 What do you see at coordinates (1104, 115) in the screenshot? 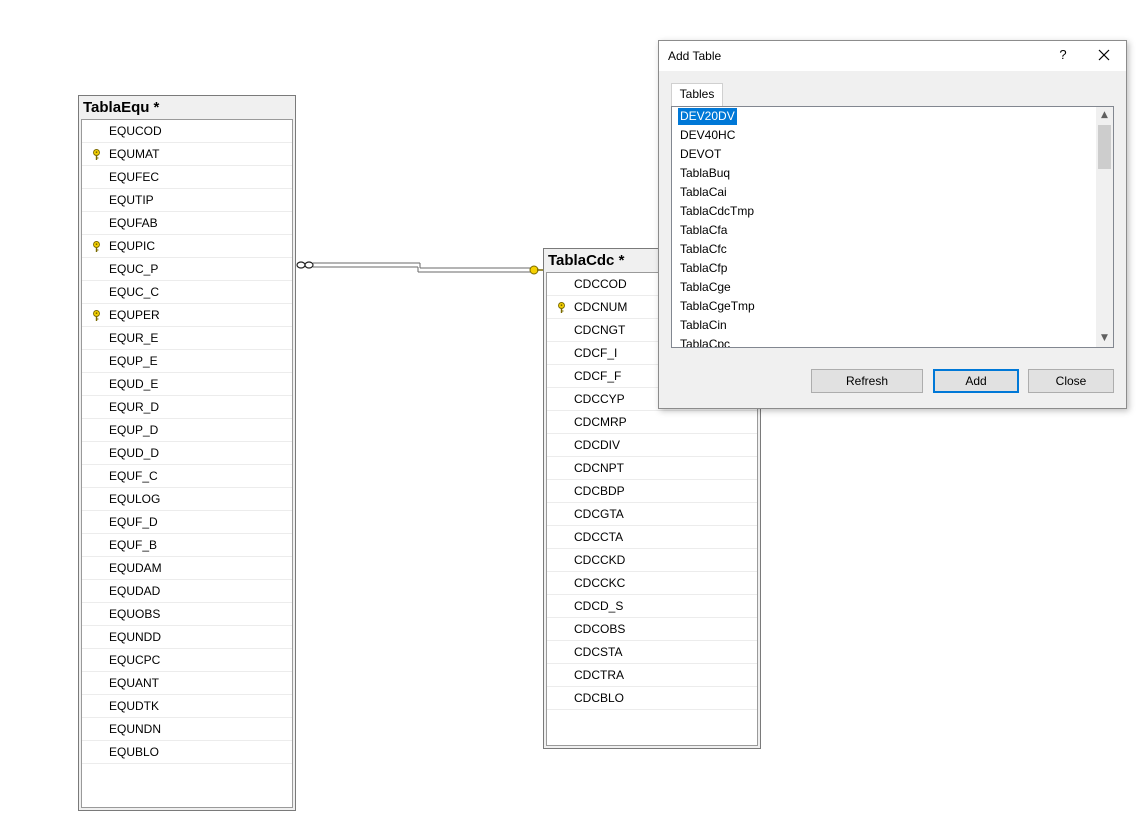
I see `scroll-up-arrow-icon: ▲` at bounding box center [1104, 115].